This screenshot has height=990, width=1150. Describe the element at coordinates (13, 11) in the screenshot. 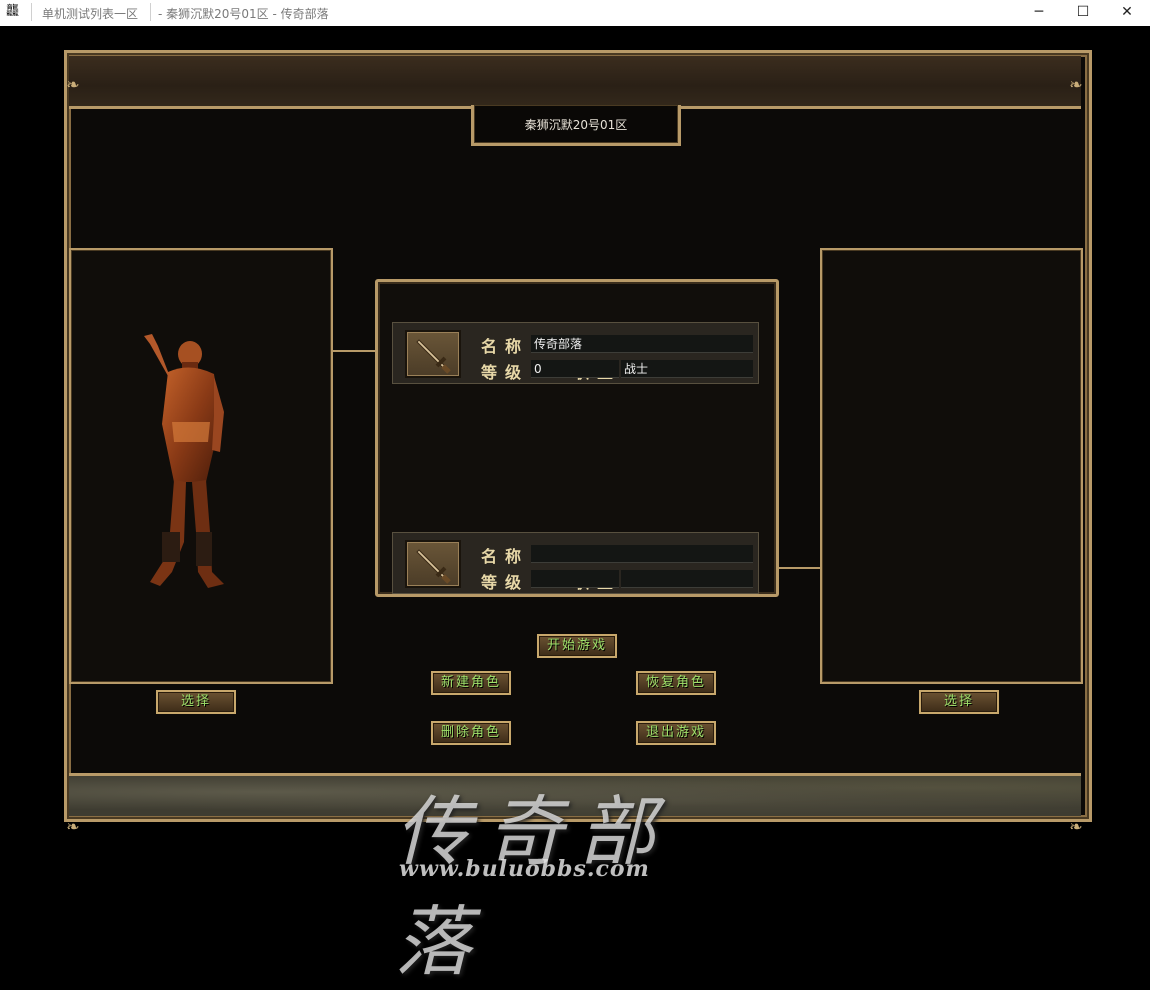

I see `app-icon: 龘` at that location.